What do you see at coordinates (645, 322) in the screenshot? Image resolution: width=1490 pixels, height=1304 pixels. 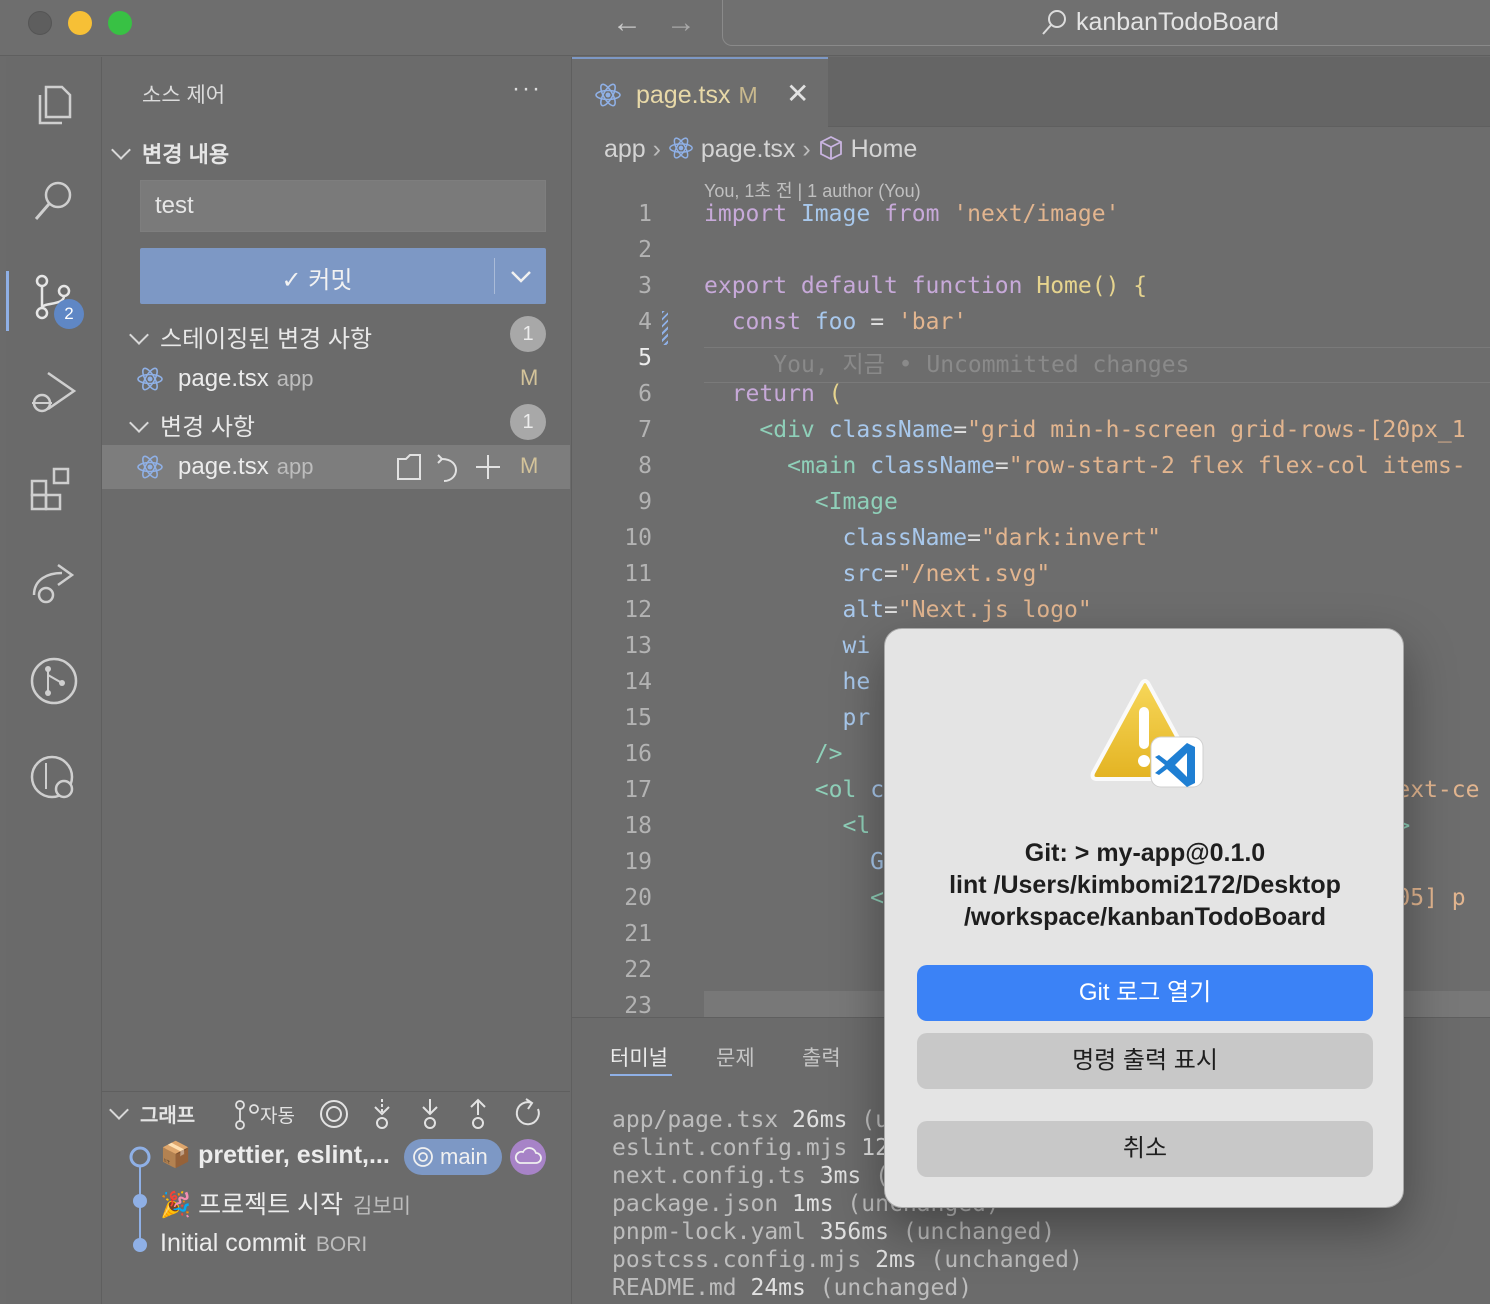 I see `line-number: 4` at bounding box center [645, 322].